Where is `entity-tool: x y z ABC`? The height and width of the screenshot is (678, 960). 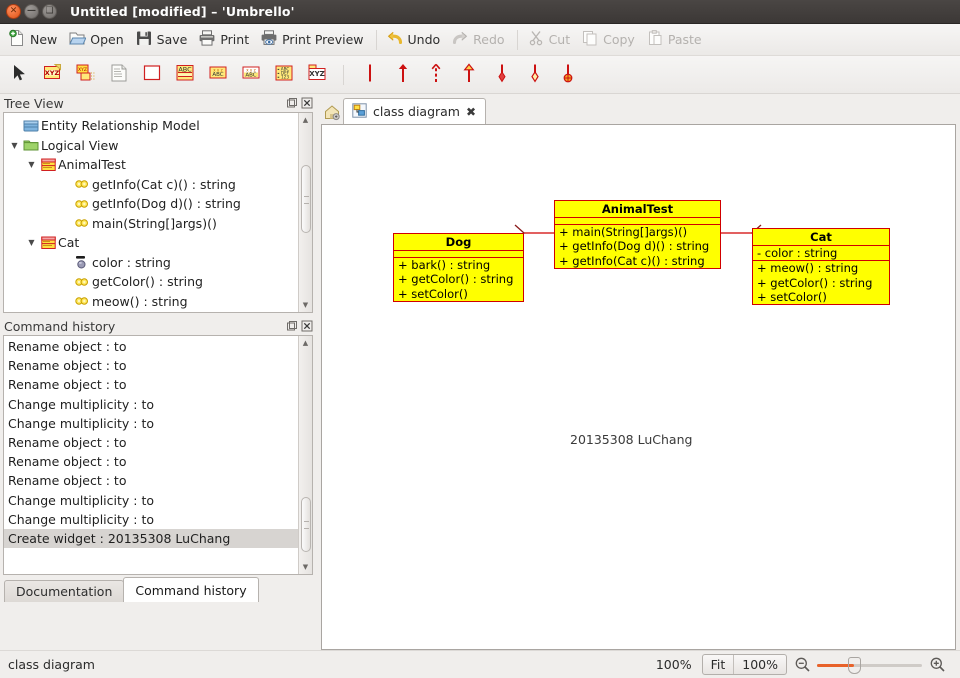 entity-tool: x y z ABC is located at coordinates (251, 75).